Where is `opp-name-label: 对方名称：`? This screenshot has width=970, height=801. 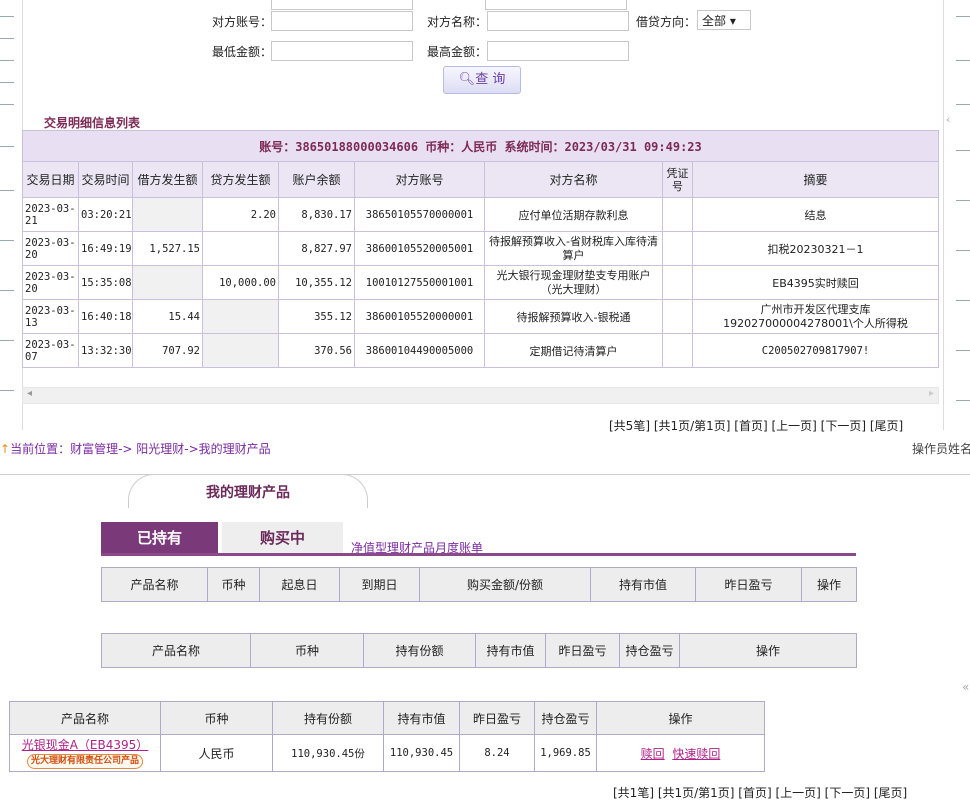
opp-name-label: 对方名称： is located at coordinates (457, 22).